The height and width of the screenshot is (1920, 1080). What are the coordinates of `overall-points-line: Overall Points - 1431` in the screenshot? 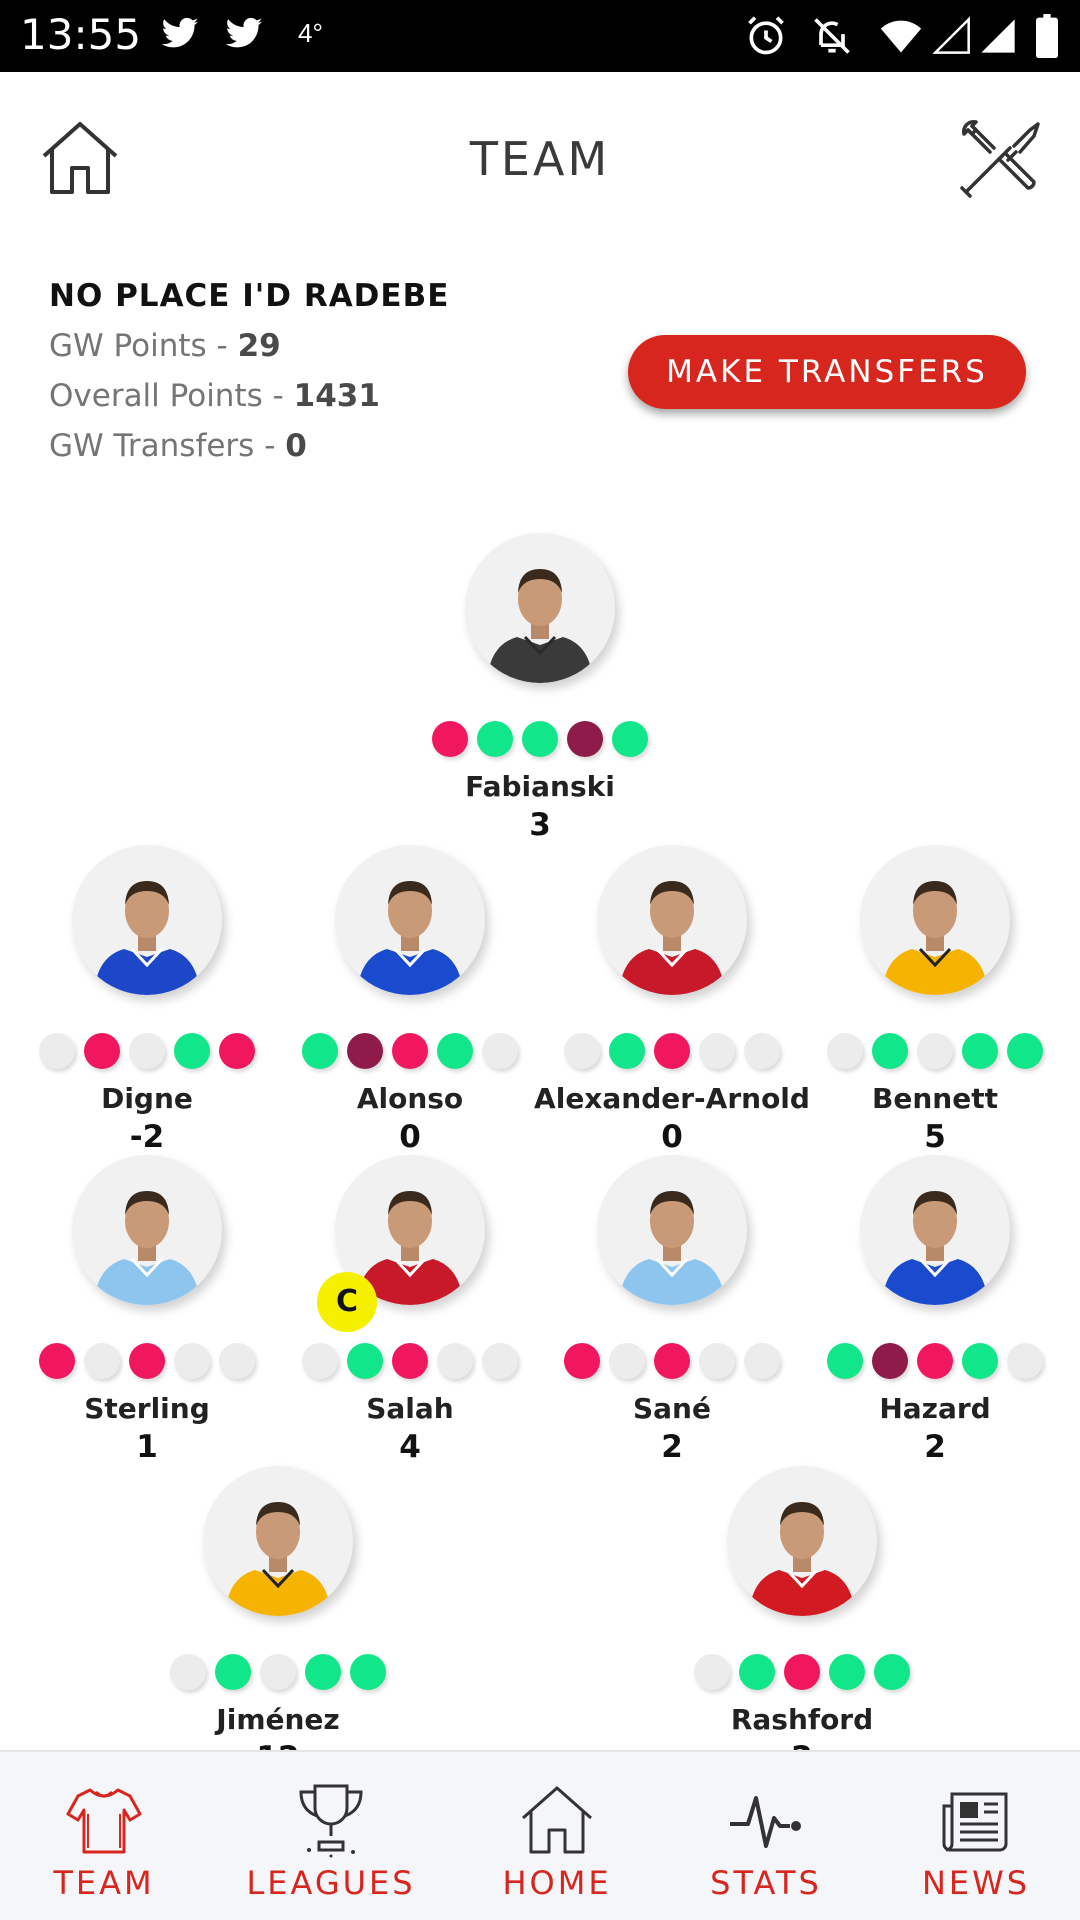 It's located at (214, 396).